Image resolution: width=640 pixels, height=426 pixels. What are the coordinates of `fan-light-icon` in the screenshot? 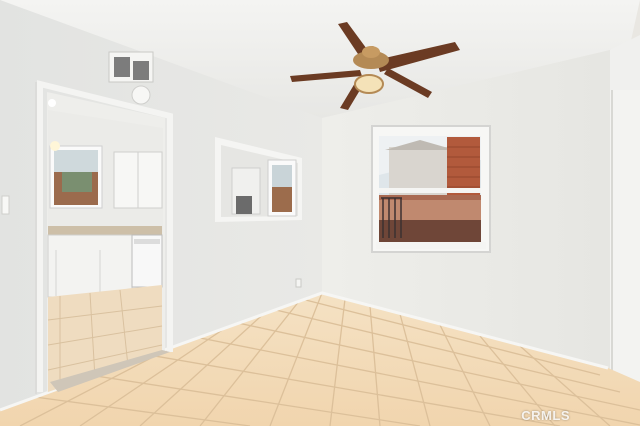 It's located at (369, 84).